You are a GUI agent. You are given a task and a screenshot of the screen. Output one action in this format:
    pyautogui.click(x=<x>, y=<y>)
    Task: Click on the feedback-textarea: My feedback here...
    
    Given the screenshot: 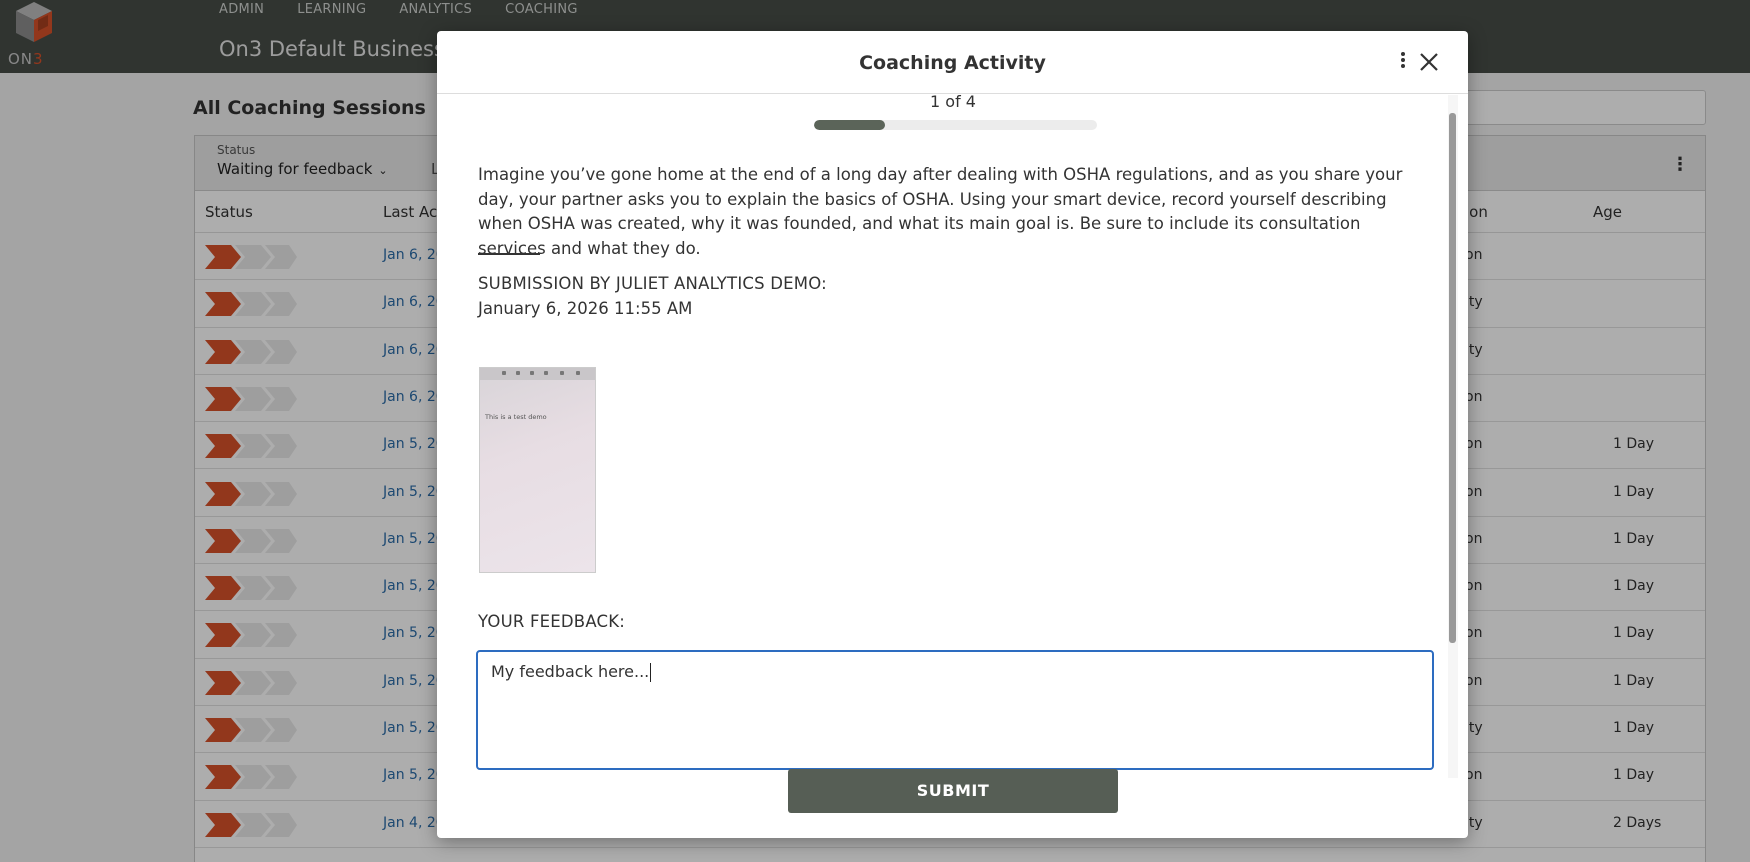 What is the action you would take?
    pyautogui.click(x=955, y=710)
    